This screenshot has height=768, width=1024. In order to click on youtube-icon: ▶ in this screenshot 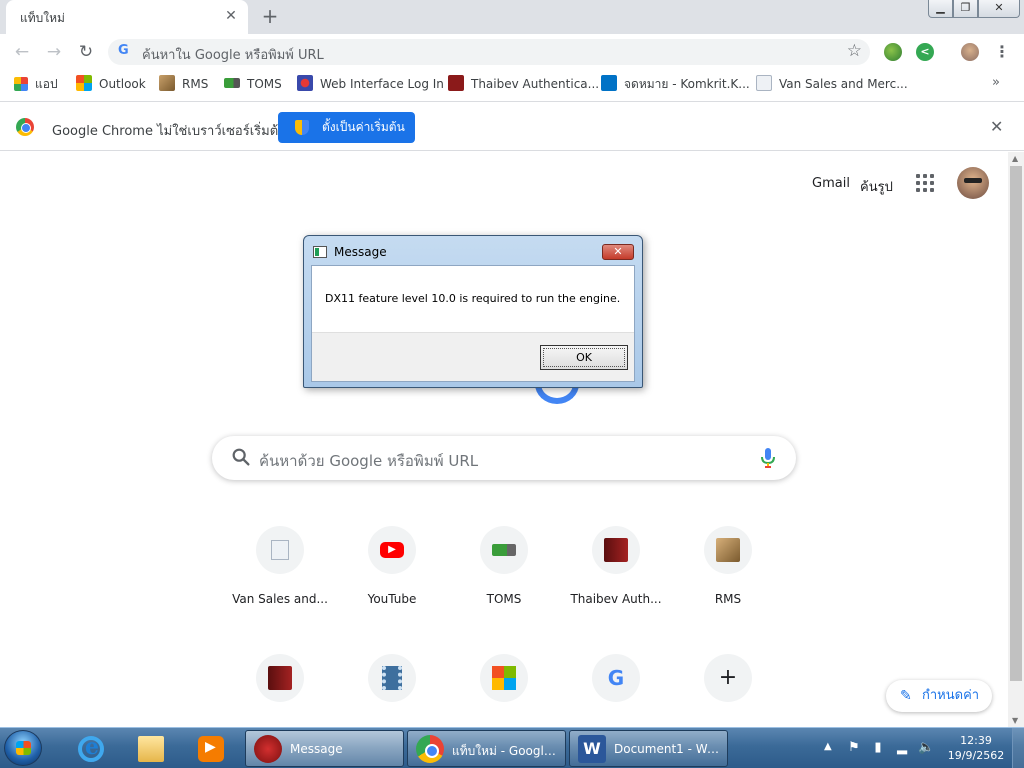, I will do `click(392, 550)`.